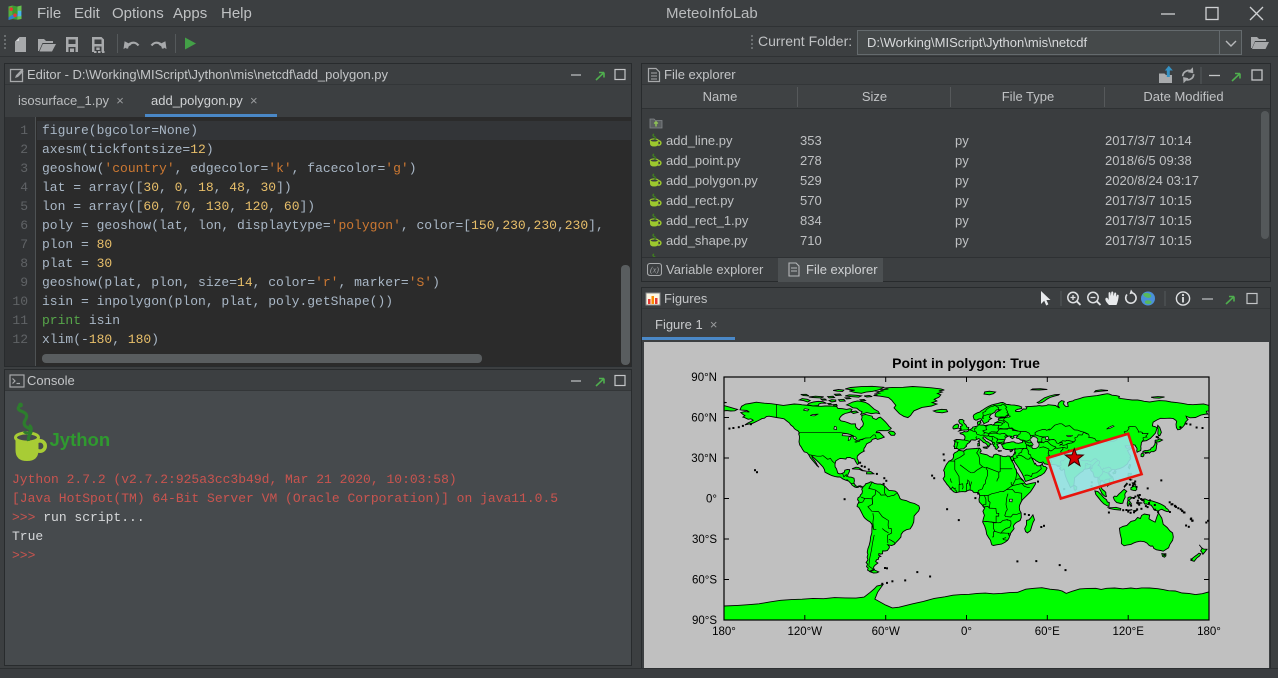  What do you see at coordinates (704, 581) in the screenshot?
I see `svg-text: 60°S` at bounding box center [704, 581].